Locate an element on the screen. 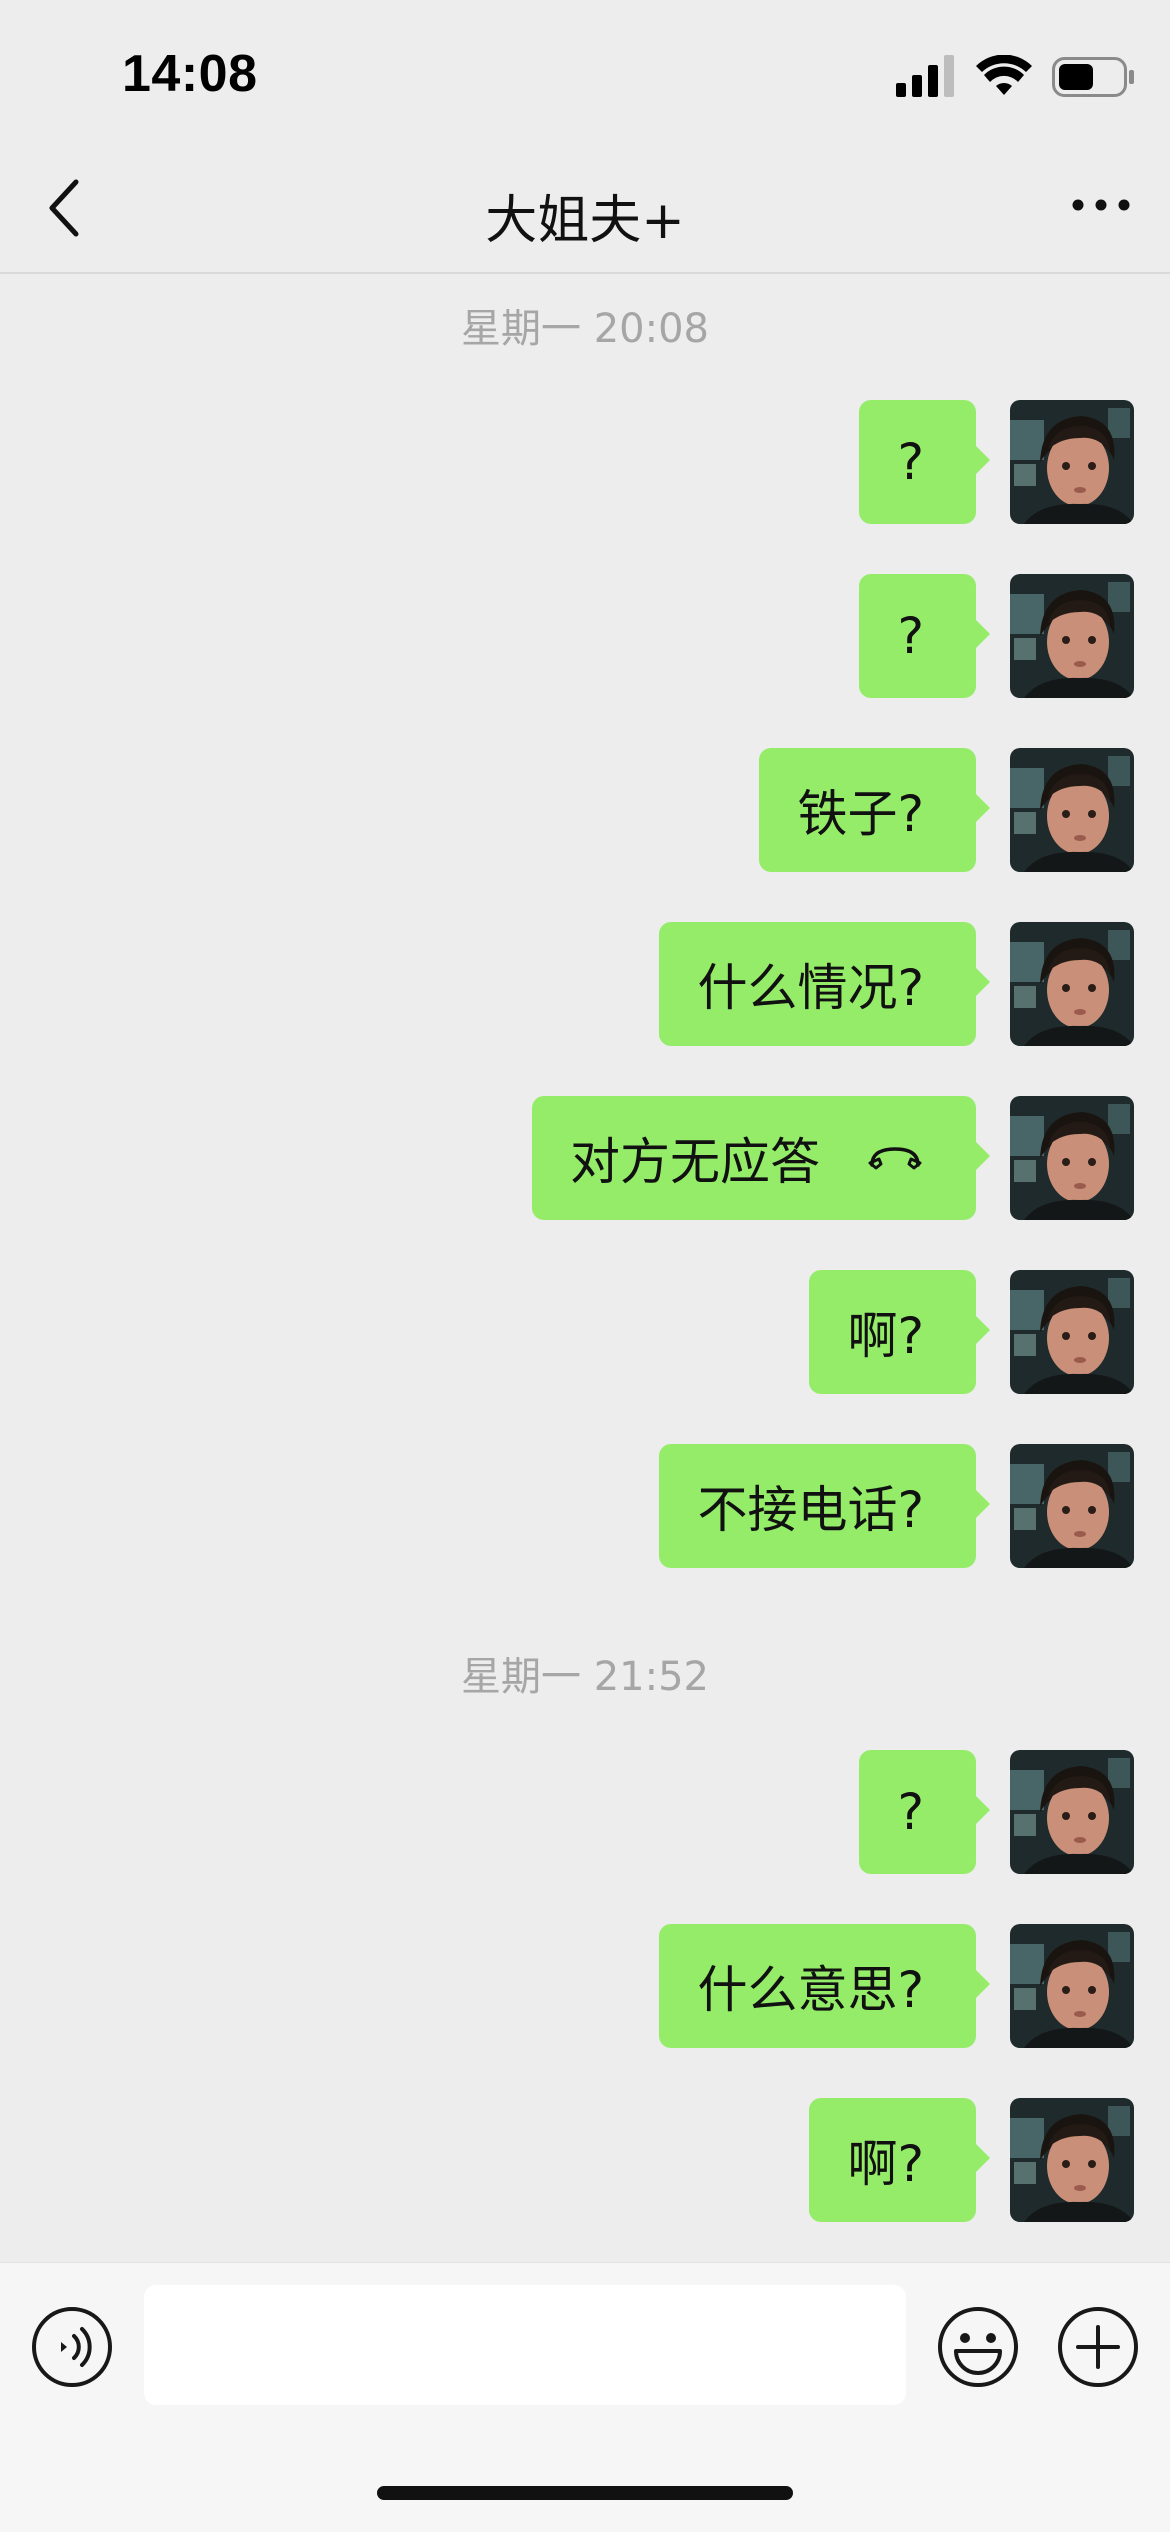 The image size is (1170, 2532). message-row: 什么情况? is located at coordinates (584, 984).